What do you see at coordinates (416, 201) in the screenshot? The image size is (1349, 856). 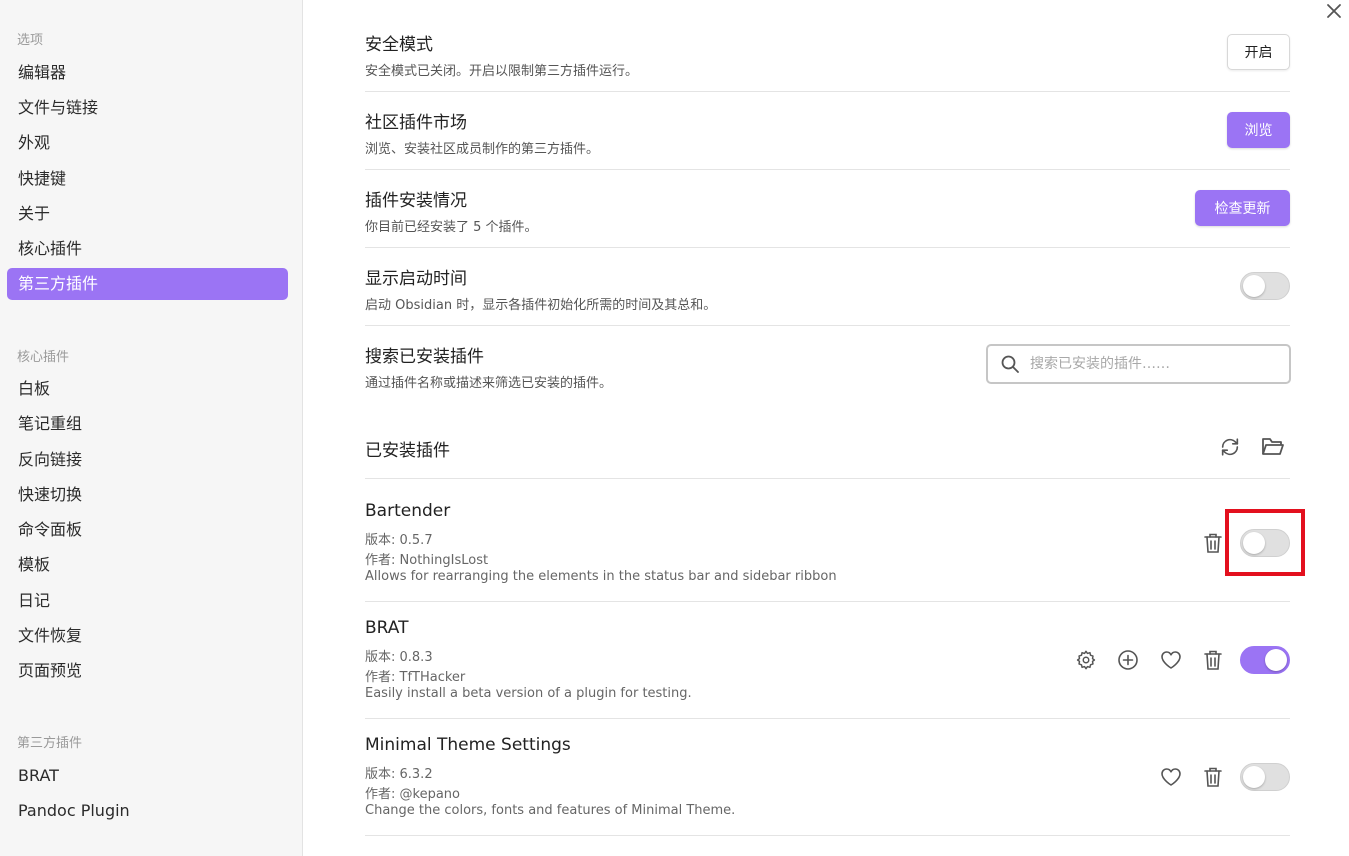 I see `installed-status-title: 插件安装情况` at bounding box center [416, 201].